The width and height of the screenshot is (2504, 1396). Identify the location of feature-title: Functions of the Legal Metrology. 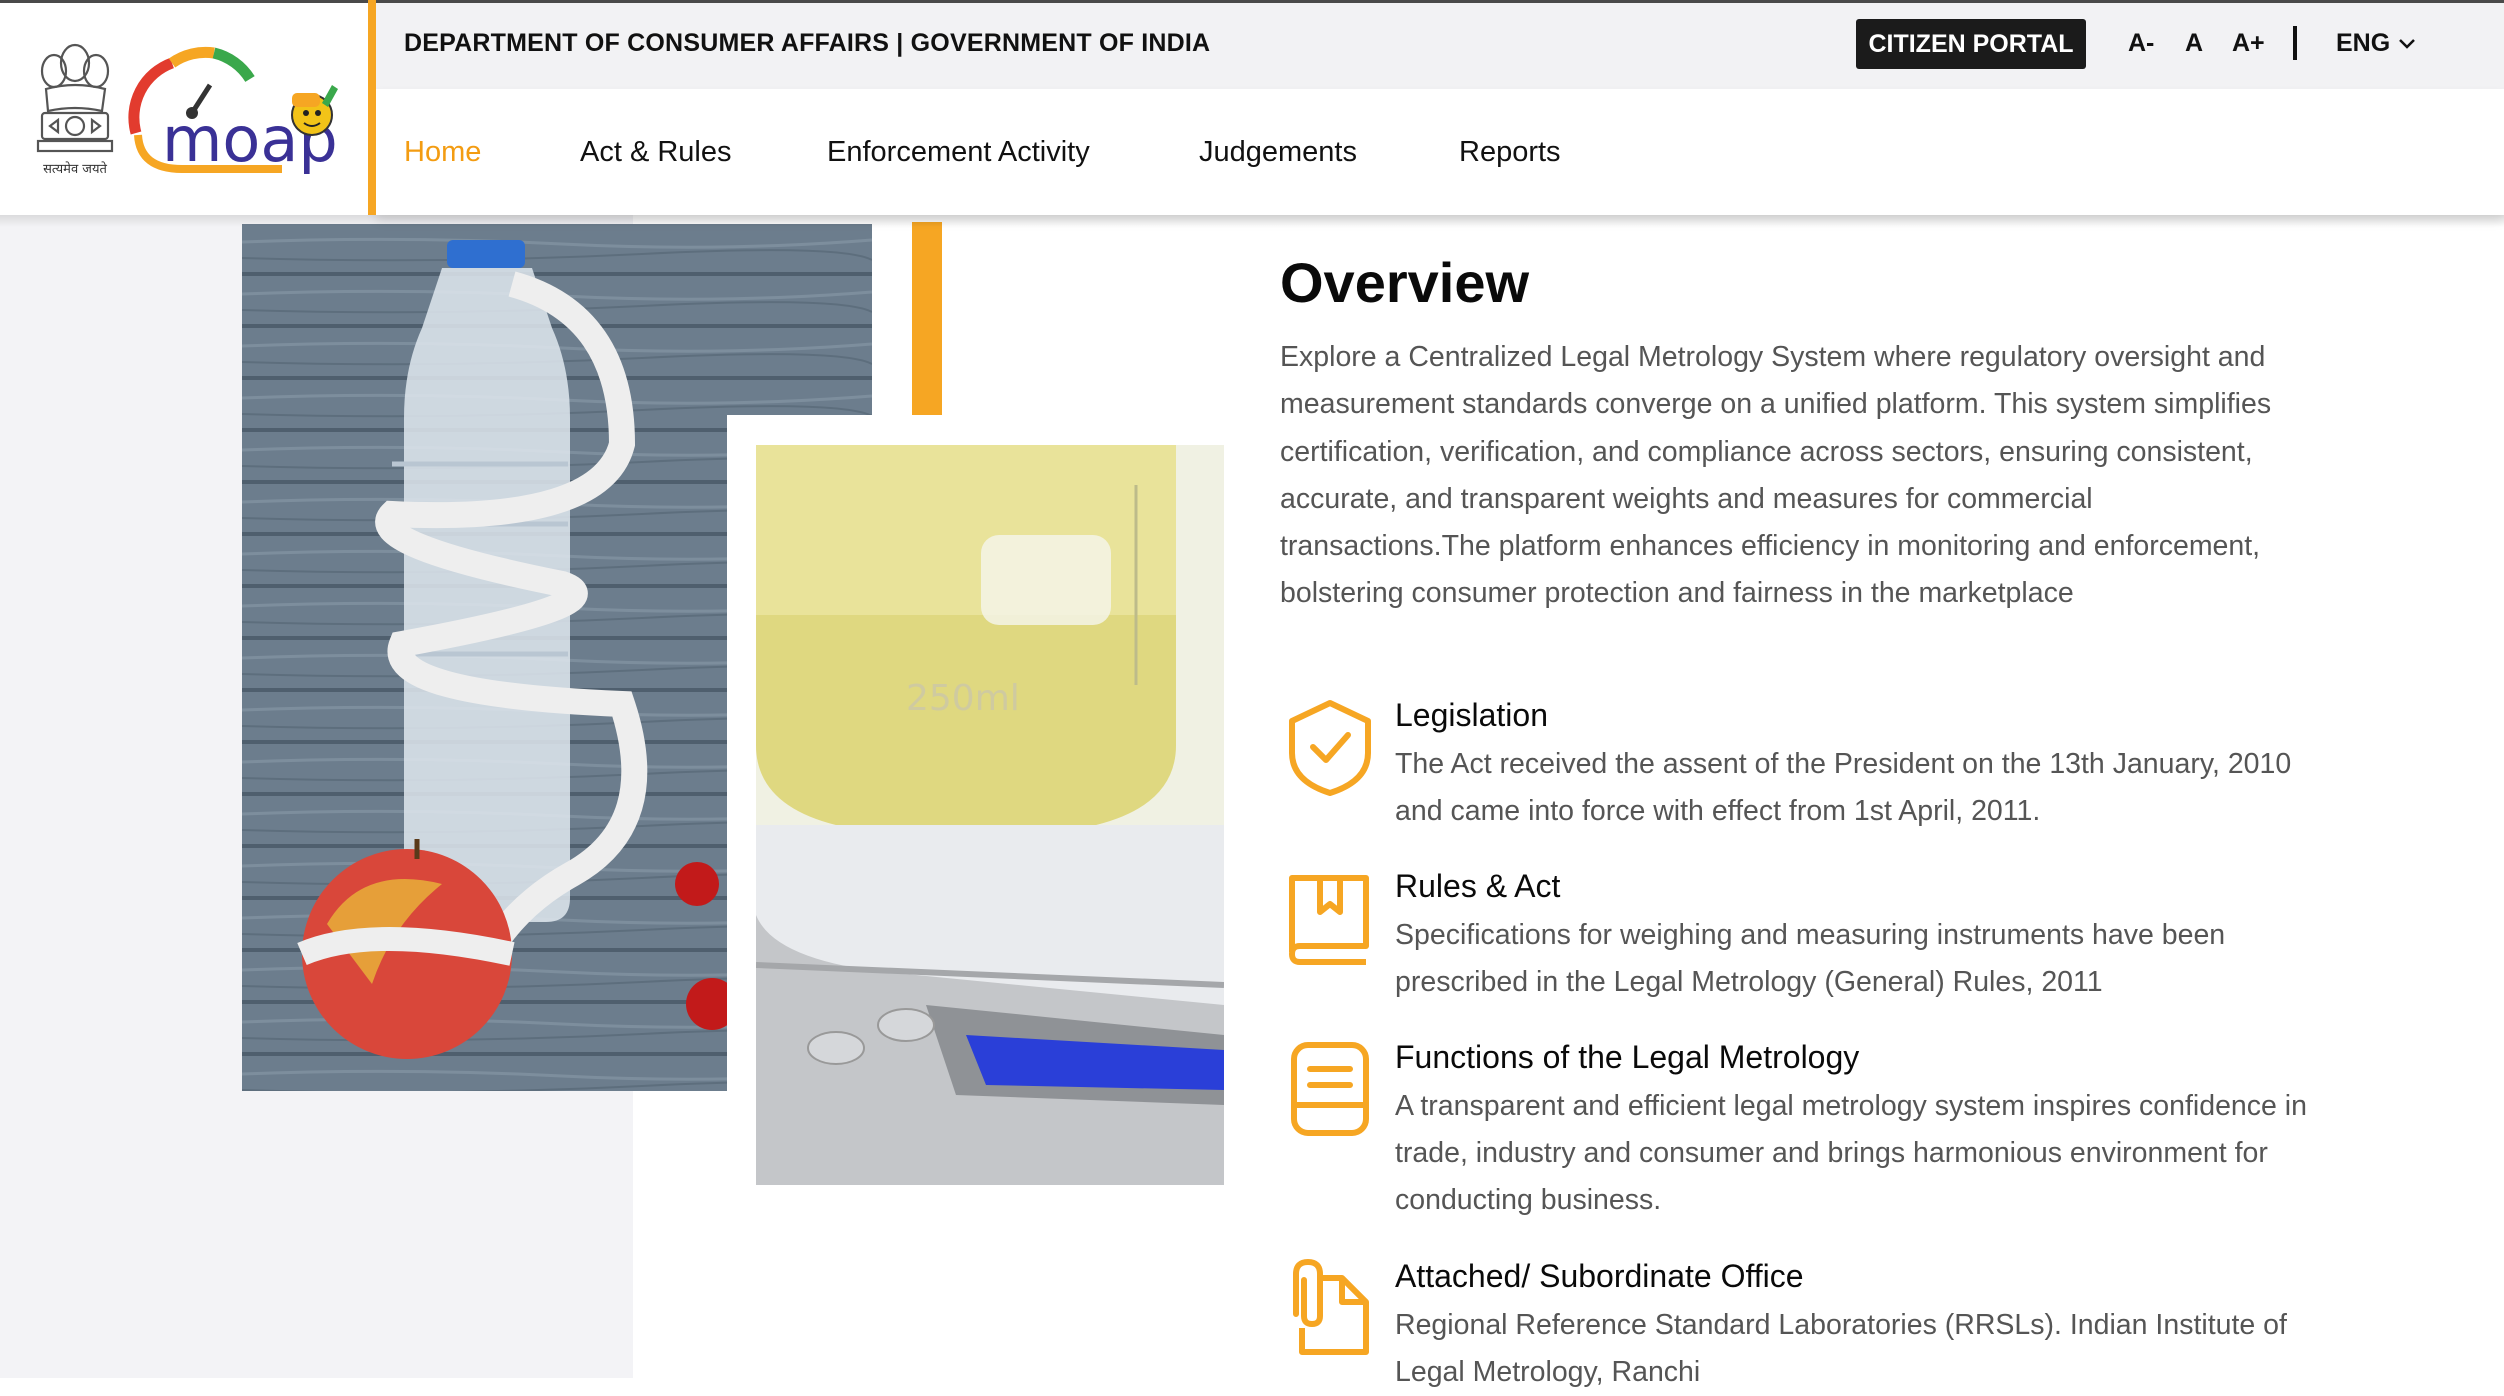
(1627, 1057).